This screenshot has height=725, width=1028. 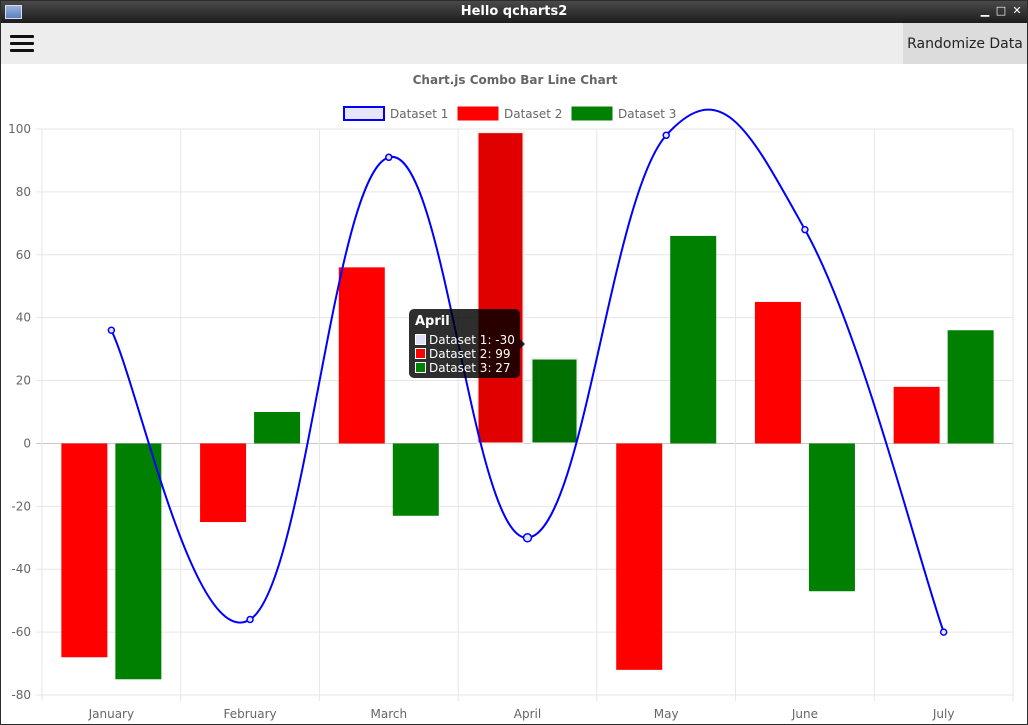 I want to click on y-tick-label: 100, so click(x=19, y=129).